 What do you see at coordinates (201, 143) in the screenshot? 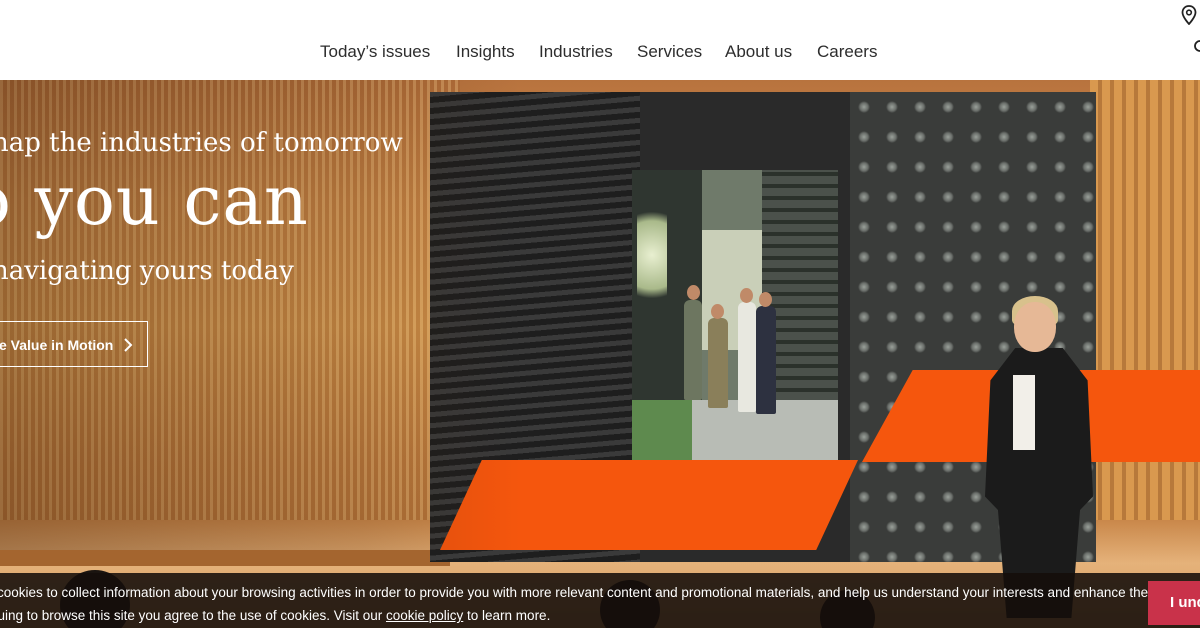
I see `hero-eyebrow: hap the industries of tomorrow` at bounding box center [201, 143].